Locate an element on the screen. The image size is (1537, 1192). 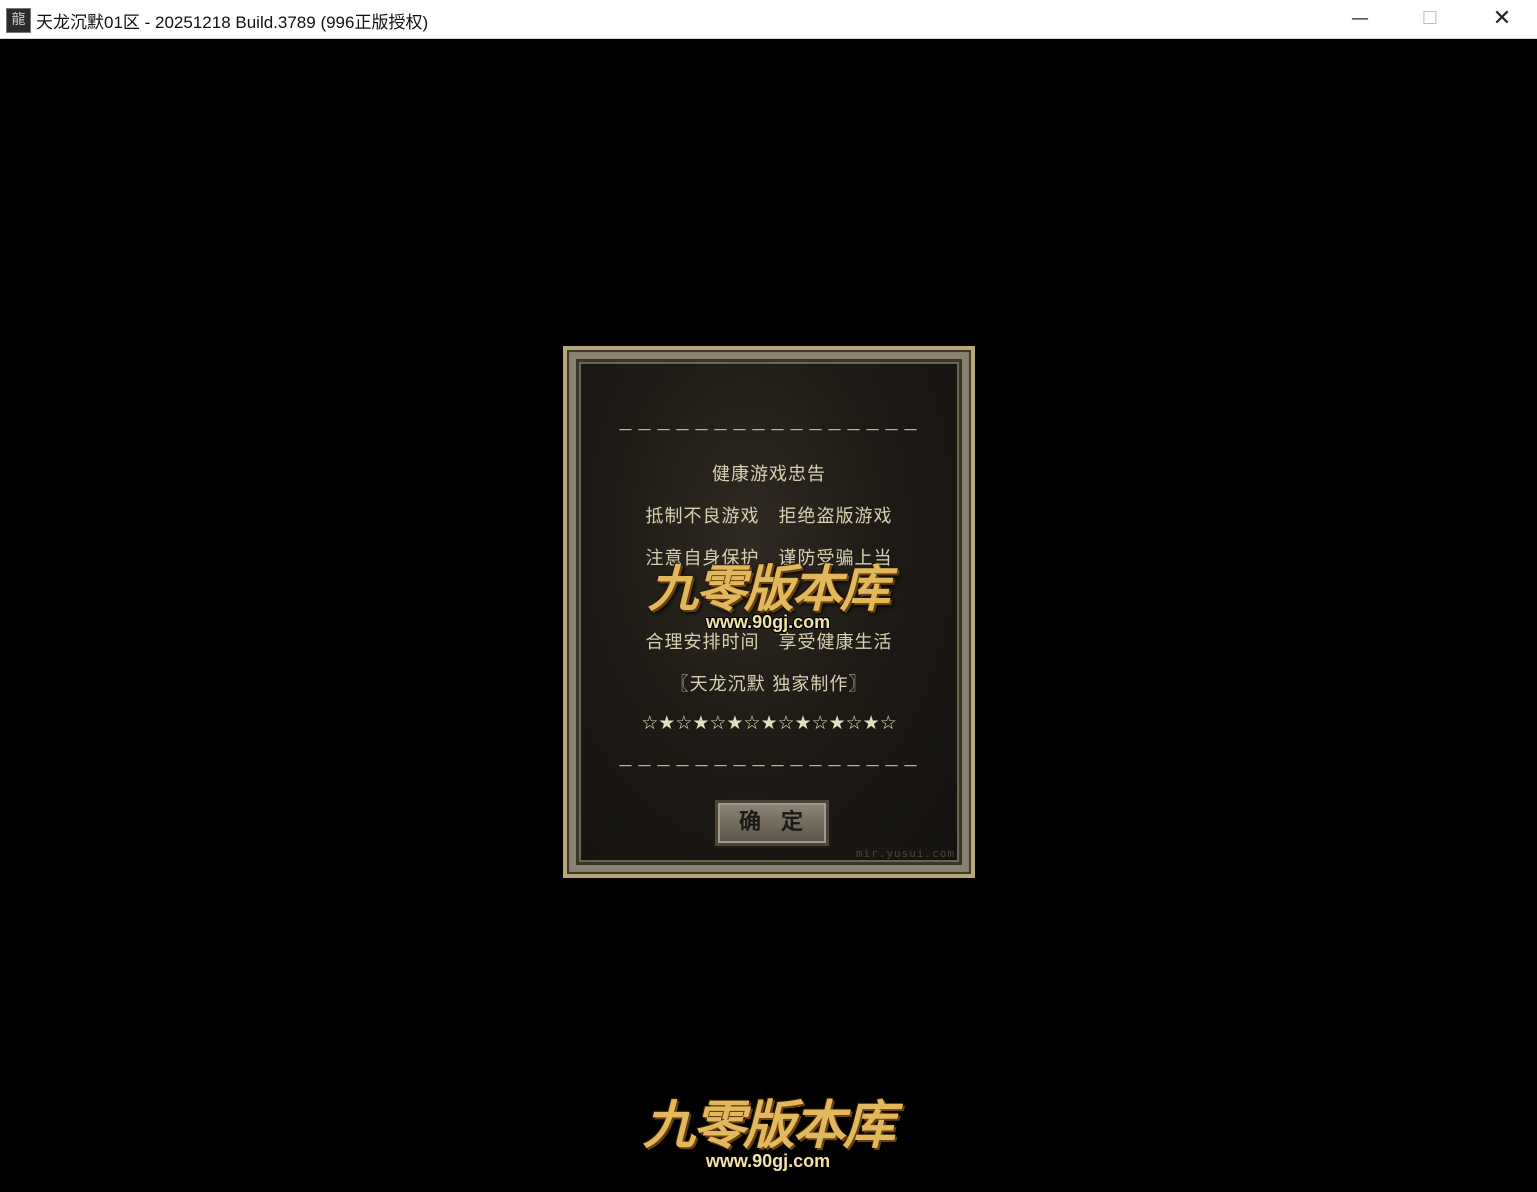
app-icon: 龍 is located at coordinates (18, 20).